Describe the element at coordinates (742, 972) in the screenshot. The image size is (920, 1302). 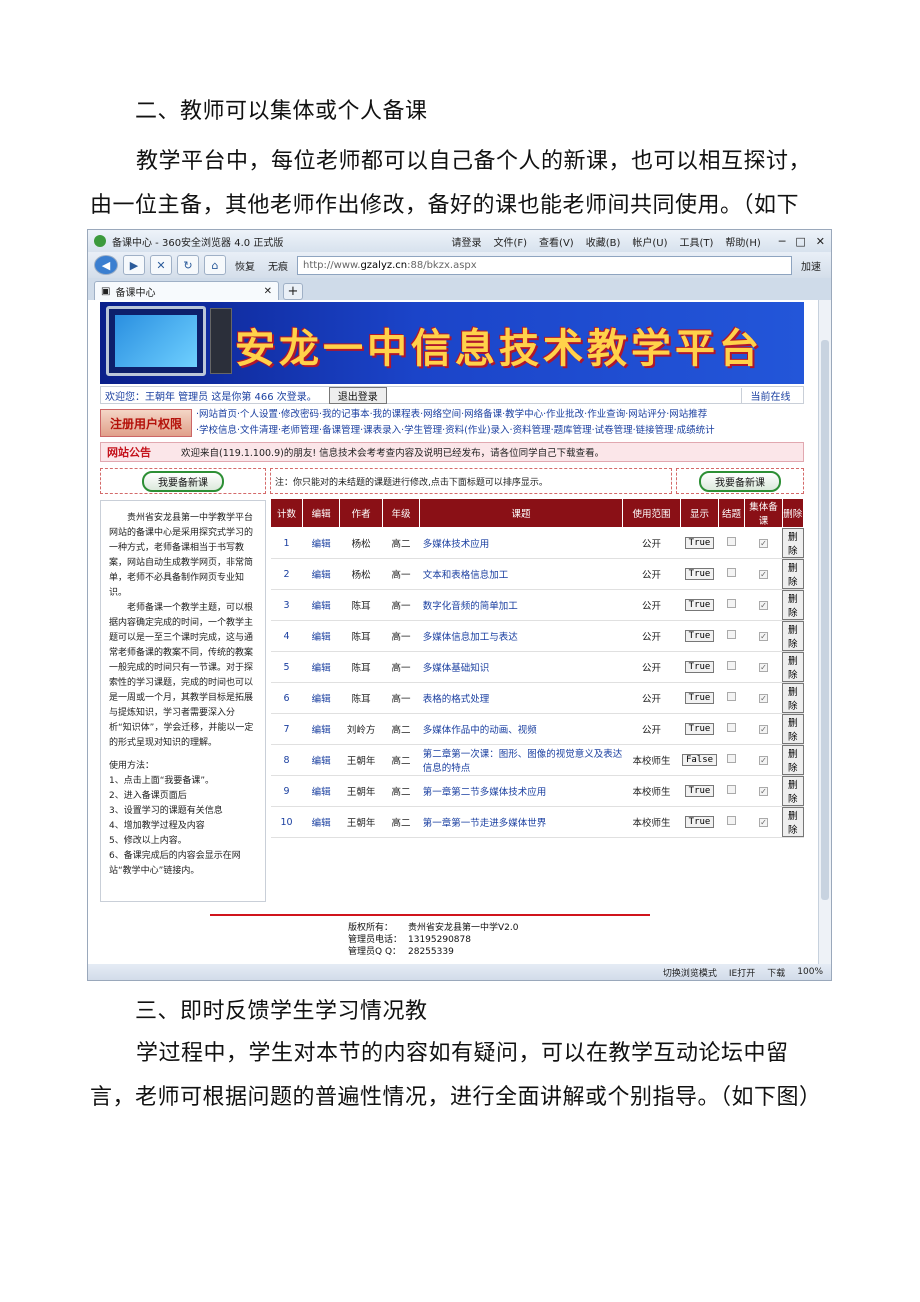
I see `status-item: IE打开` at that location.